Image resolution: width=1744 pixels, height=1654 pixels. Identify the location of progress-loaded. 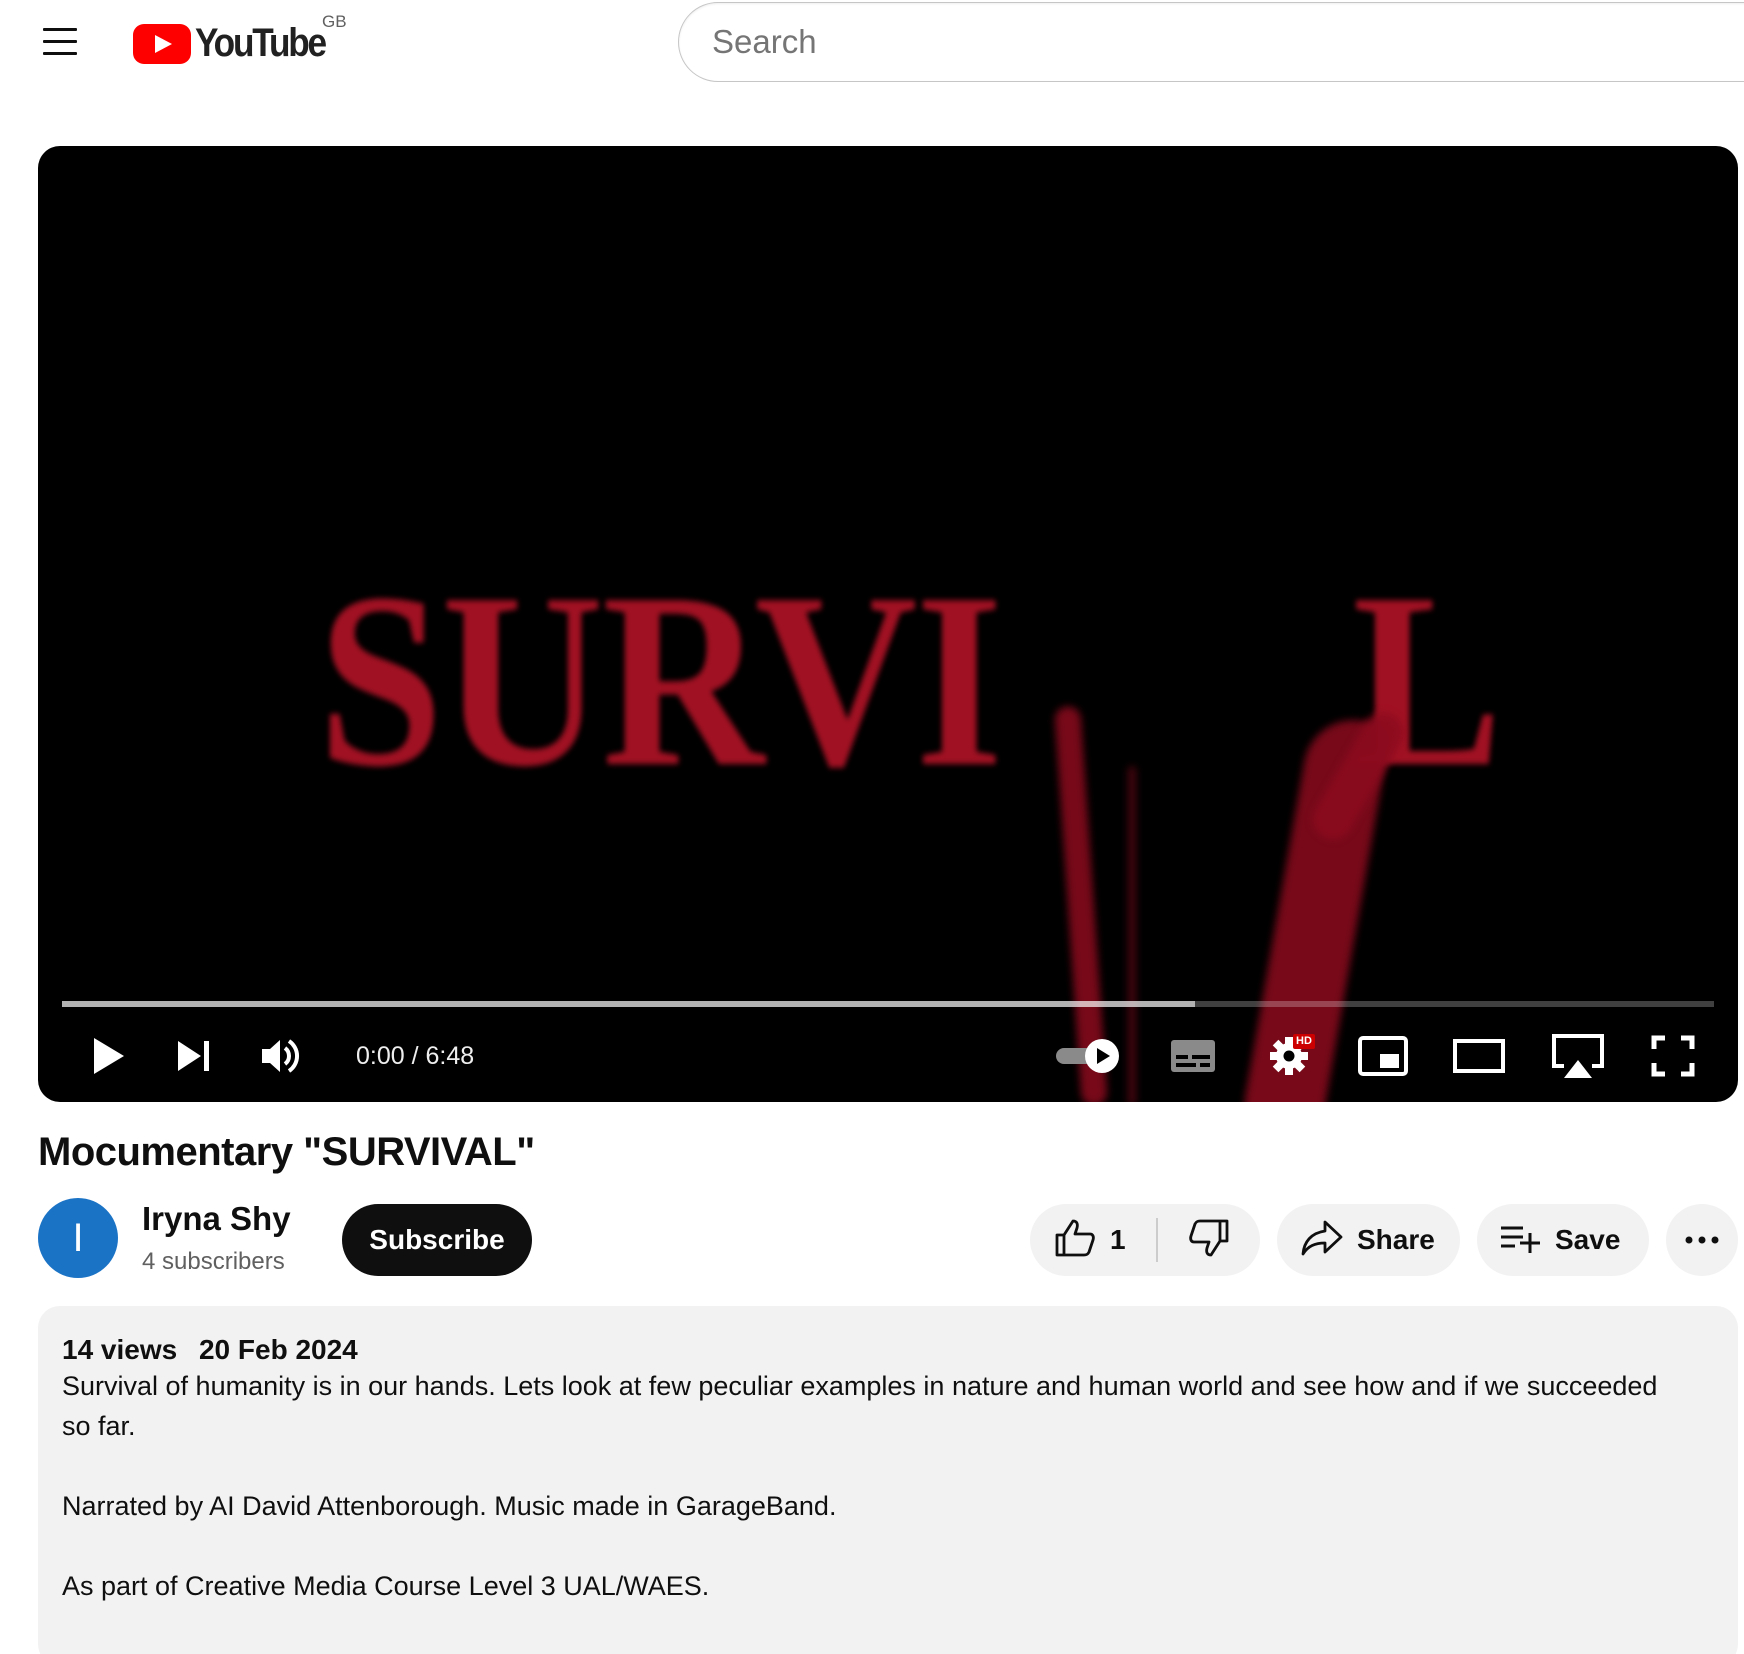
(629, 1004).